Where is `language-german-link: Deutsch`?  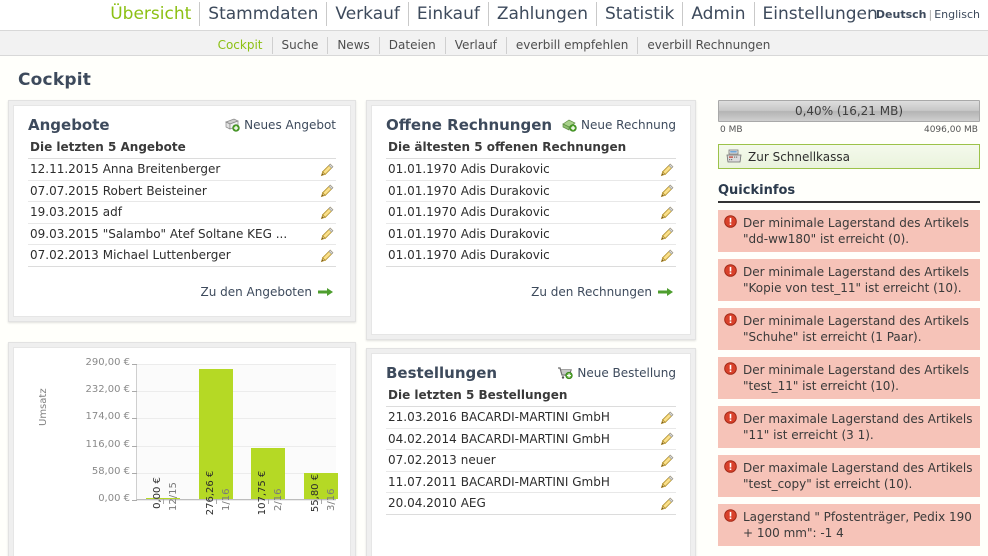
language-german-link: Deutsch is located at coordinates (901, 14).